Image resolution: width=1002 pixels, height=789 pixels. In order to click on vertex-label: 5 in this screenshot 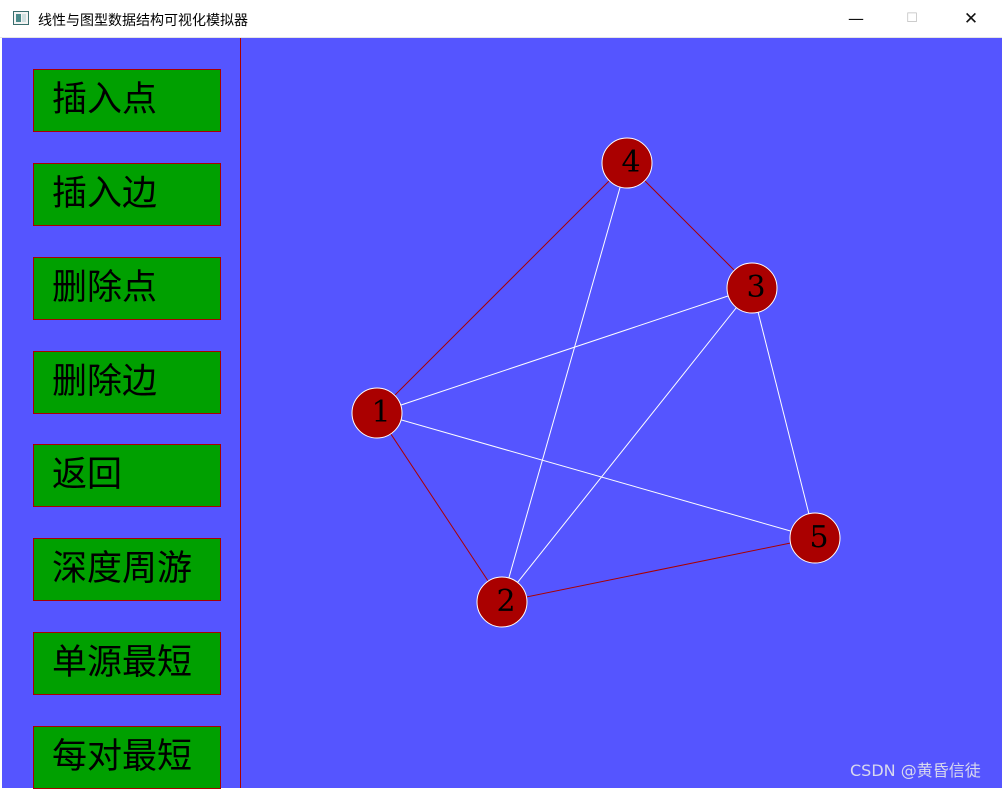, I will do `click(818, 537)`.